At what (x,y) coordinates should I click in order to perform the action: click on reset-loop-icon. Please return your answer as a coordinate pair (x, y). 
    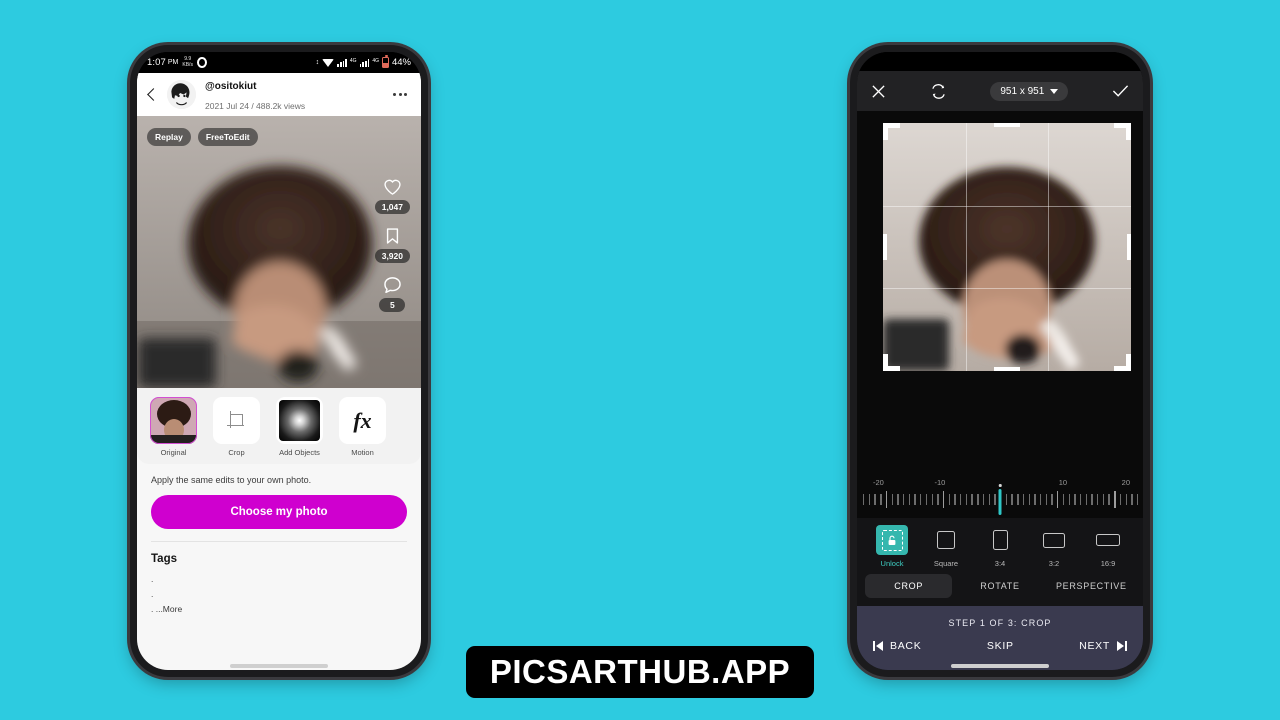
    Looking at the image, I should click on (938, 91).